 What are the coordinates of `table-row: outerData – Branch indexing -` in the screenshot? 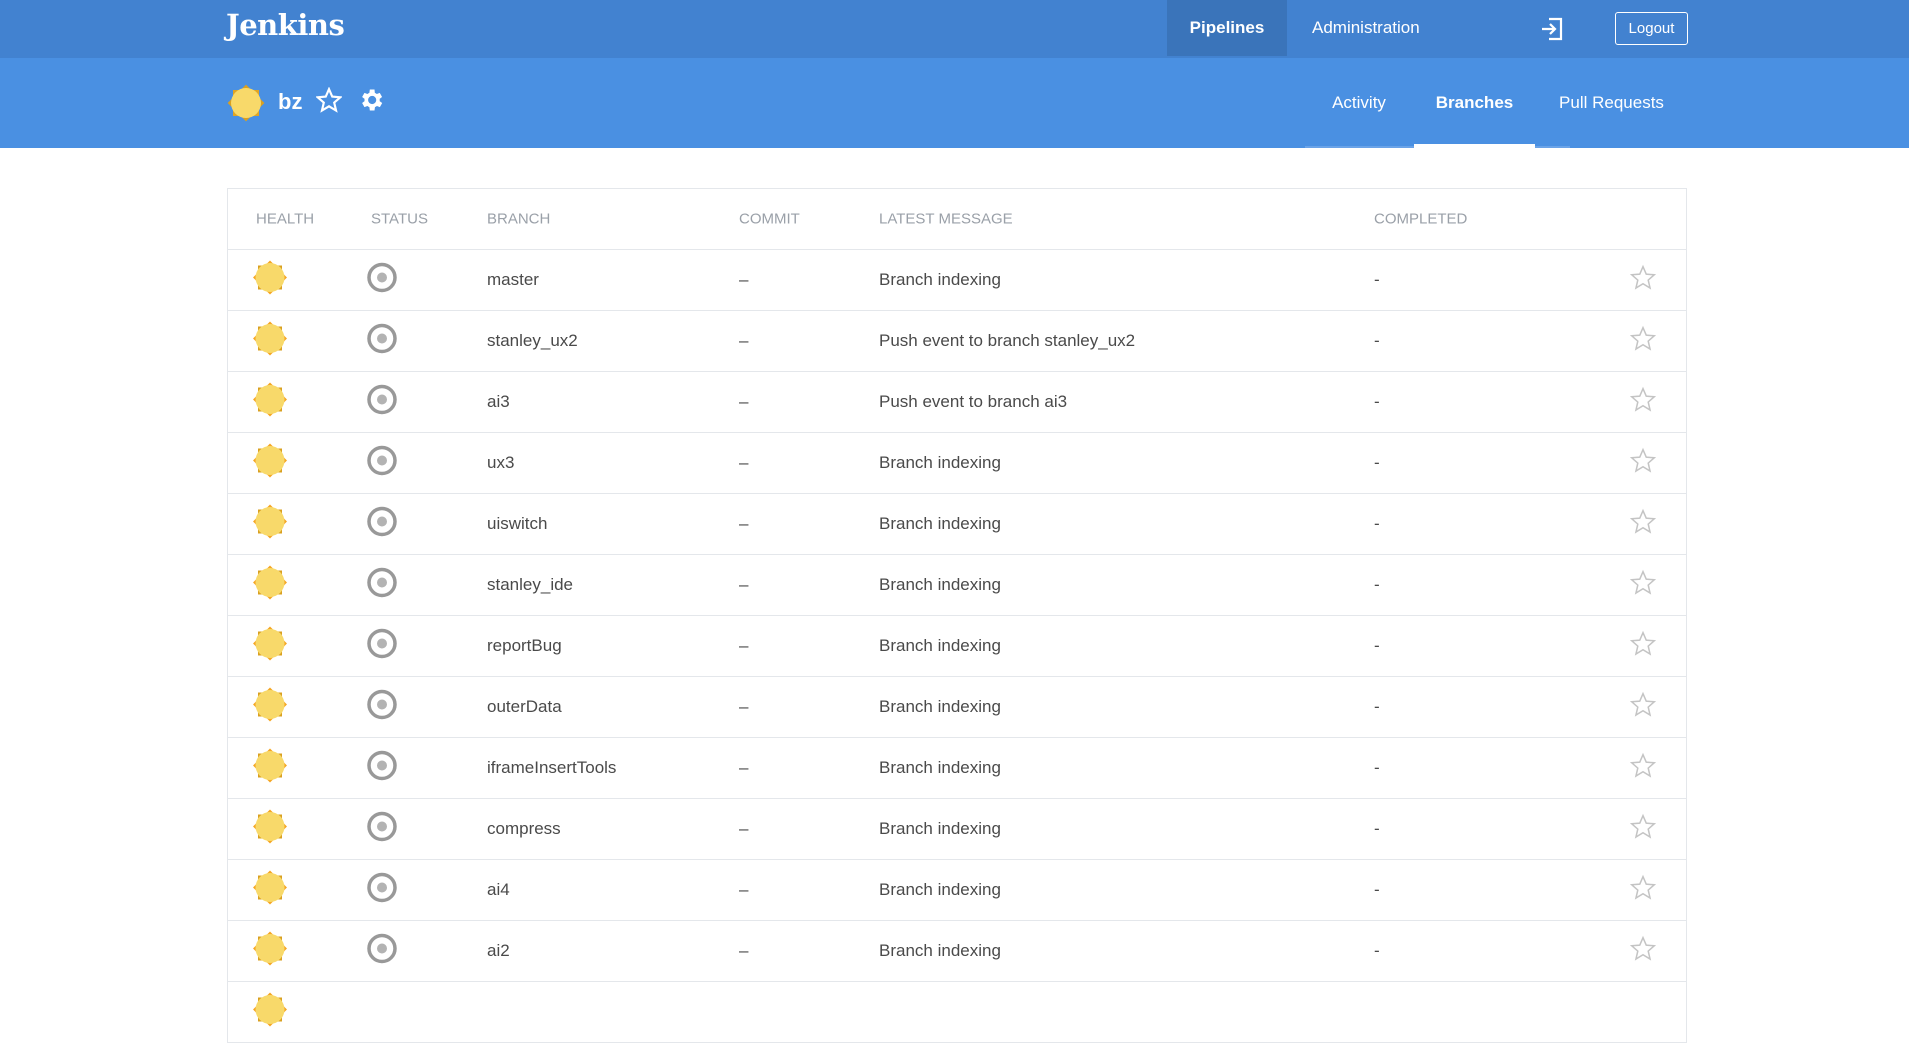 It's located at (957, 707).